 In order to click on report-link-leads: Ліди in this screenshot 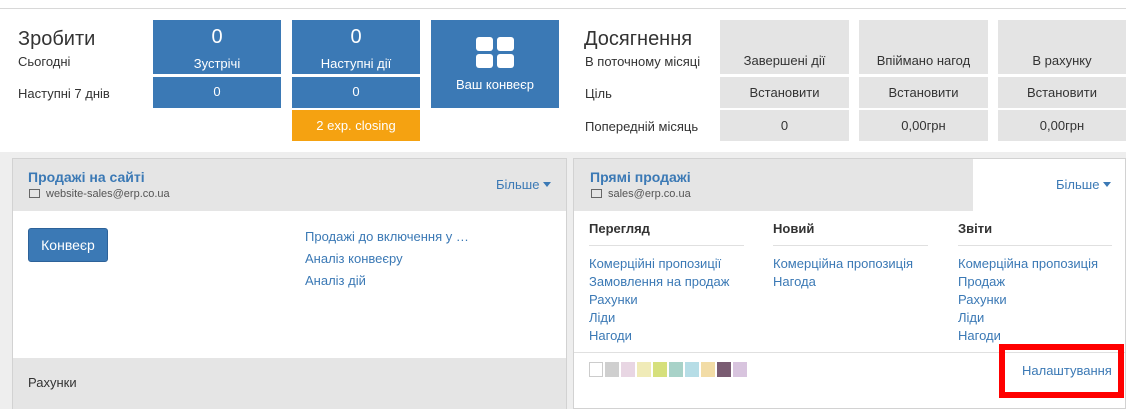, I will do `click(971, 317)`.